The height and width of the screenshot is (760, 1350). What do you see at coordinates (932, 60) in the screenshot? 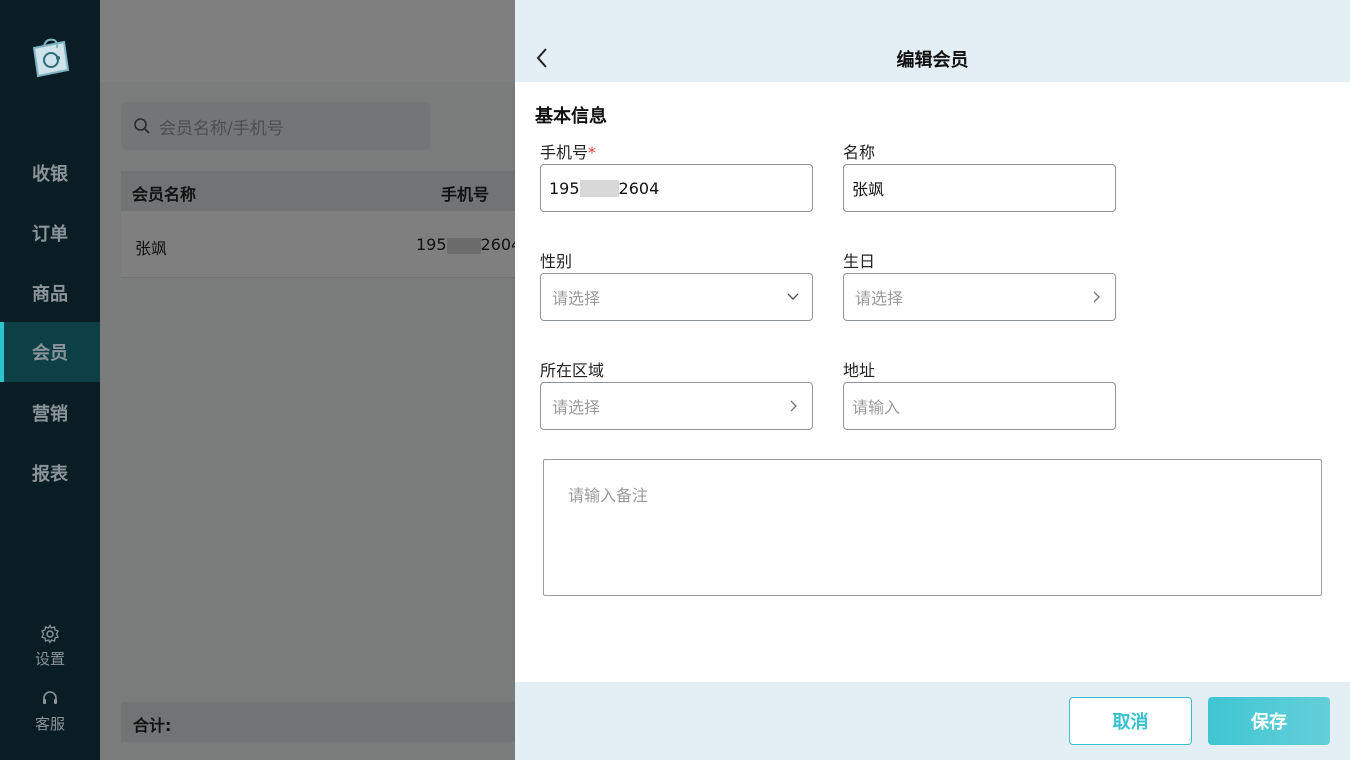
I see `drawer-title: 编辑会员` at bounding box center [932, 60].